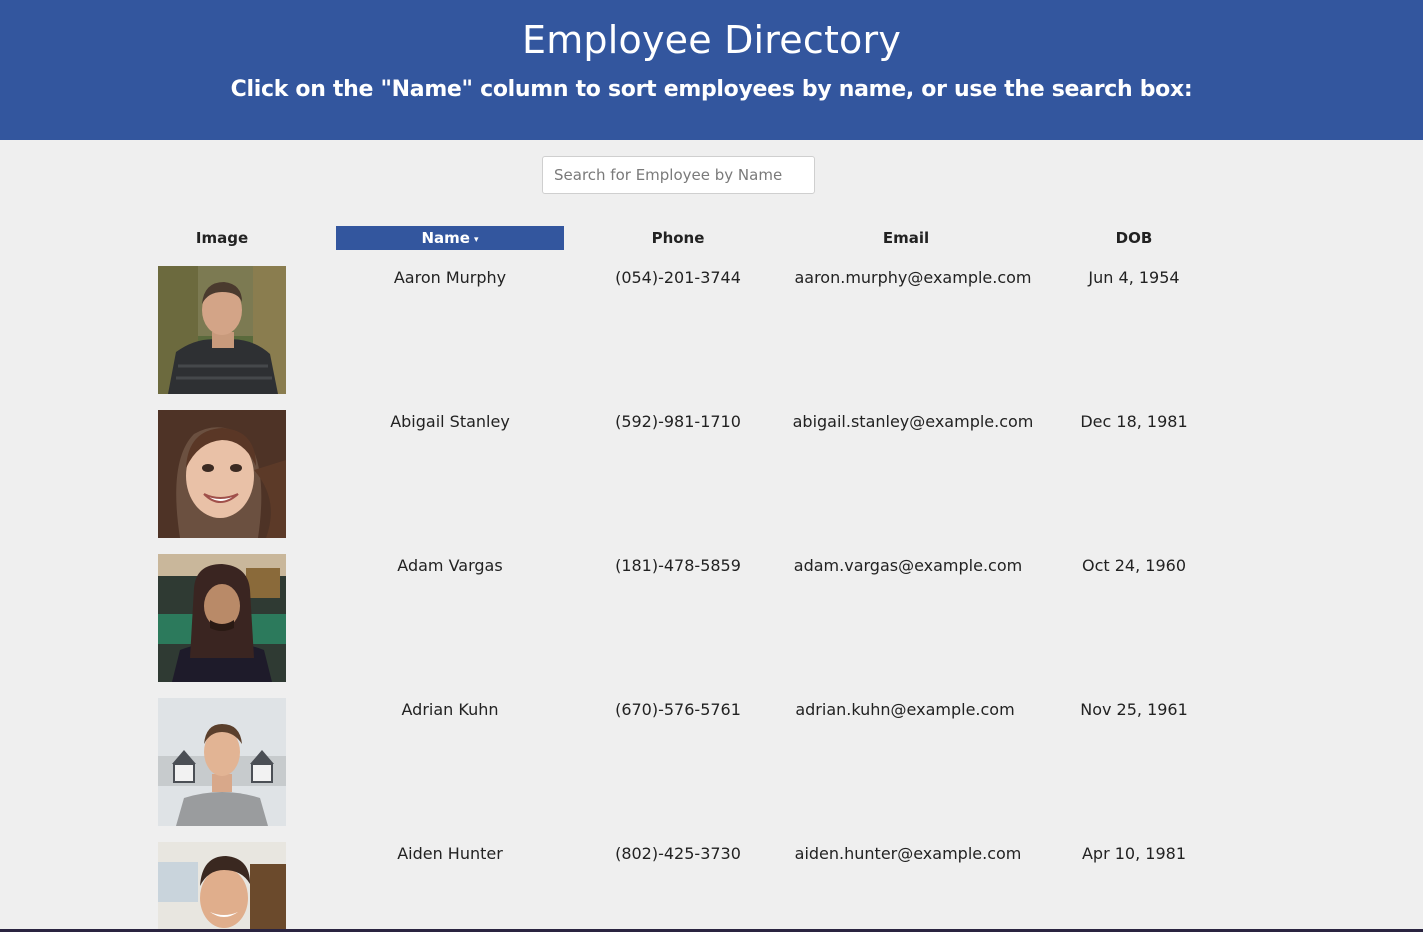  Describe the element at coordinates (1133, 853) in the screenshot. I see `employee-dob: Apr 10, 1981` at that location.